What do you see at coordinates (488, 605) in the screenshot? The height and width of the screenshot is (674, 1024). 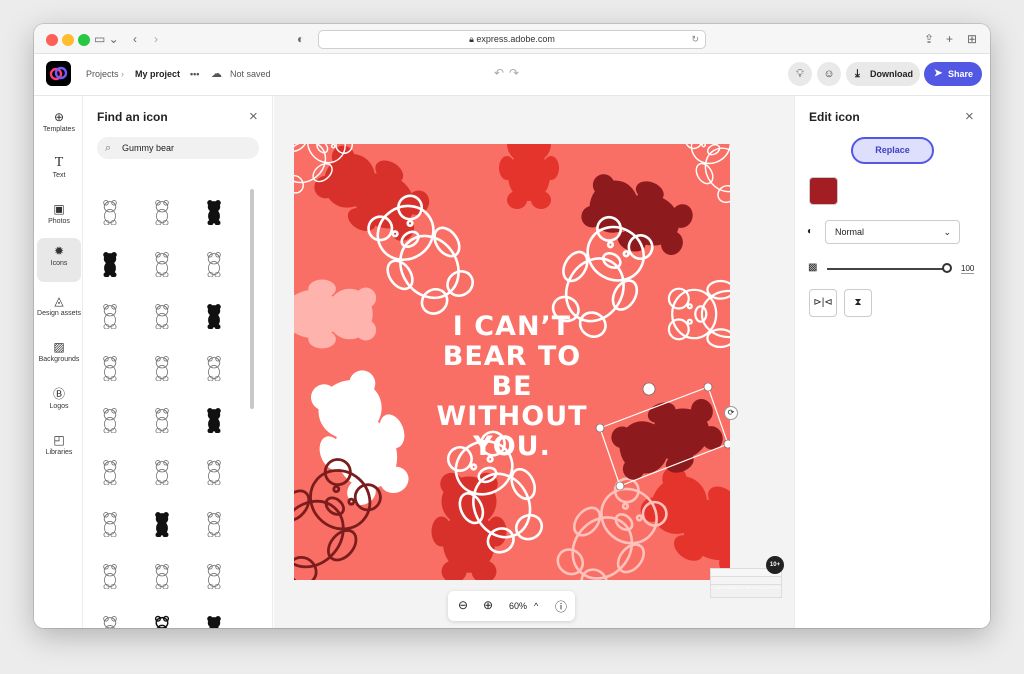 I see `zoom-in-icon: ⊕` at bounding box center [488, 605].